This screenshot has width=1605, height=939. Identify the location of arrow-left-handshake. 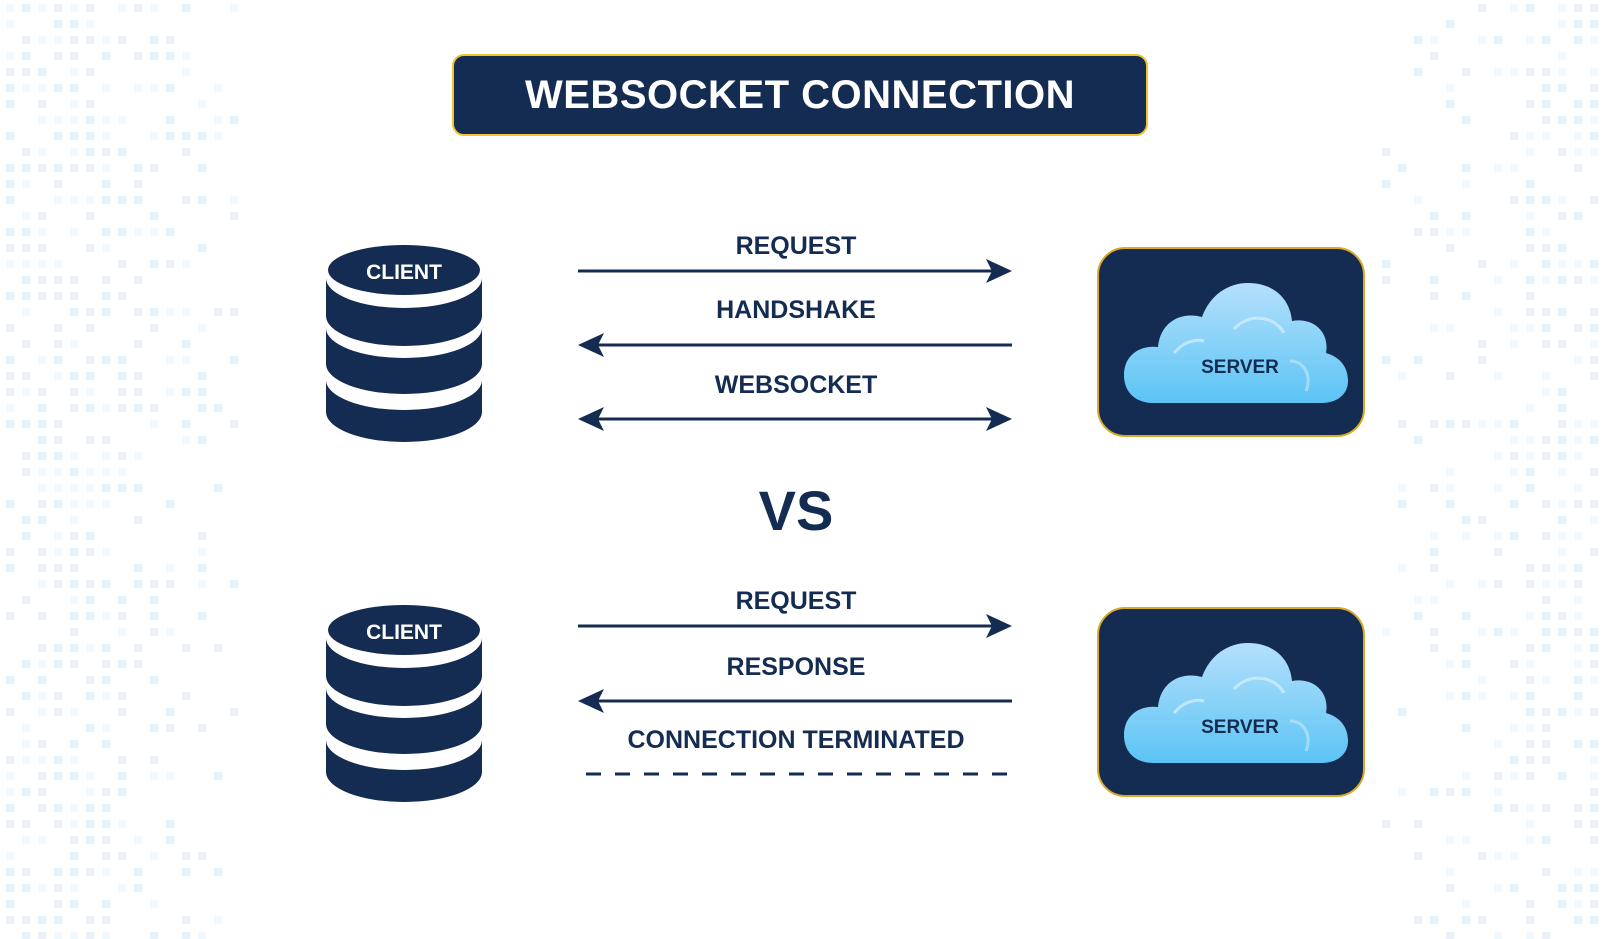
(795, 345).